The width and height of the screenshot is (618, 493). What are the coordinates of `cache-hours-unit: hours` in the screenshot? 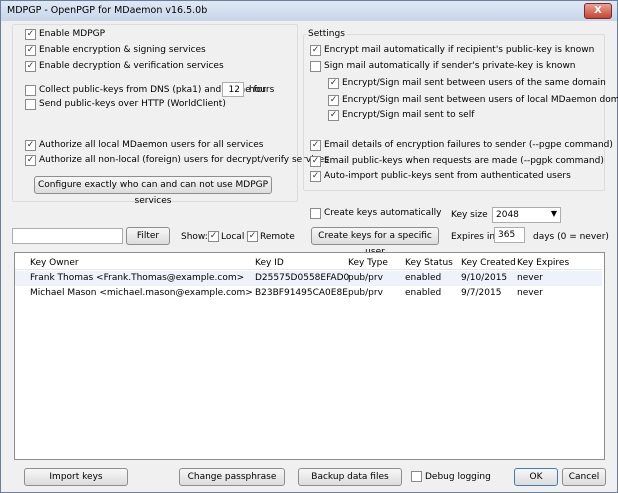 It's located at (262, 90).